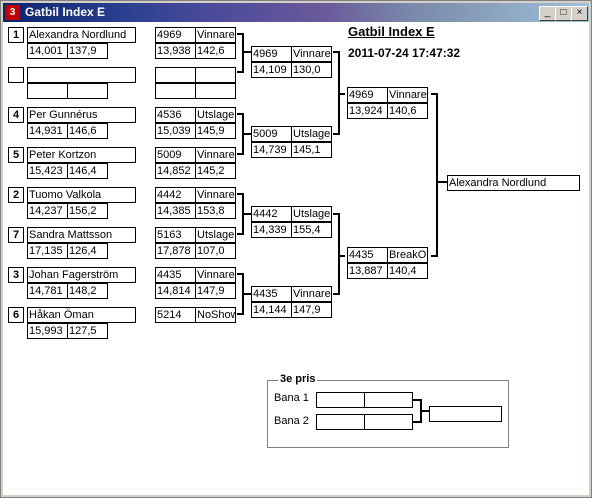  What do you see at coordinates (215, 171) in the screenshot?
I see `trap-speed: 145,2` at bounding box center [215, 171].